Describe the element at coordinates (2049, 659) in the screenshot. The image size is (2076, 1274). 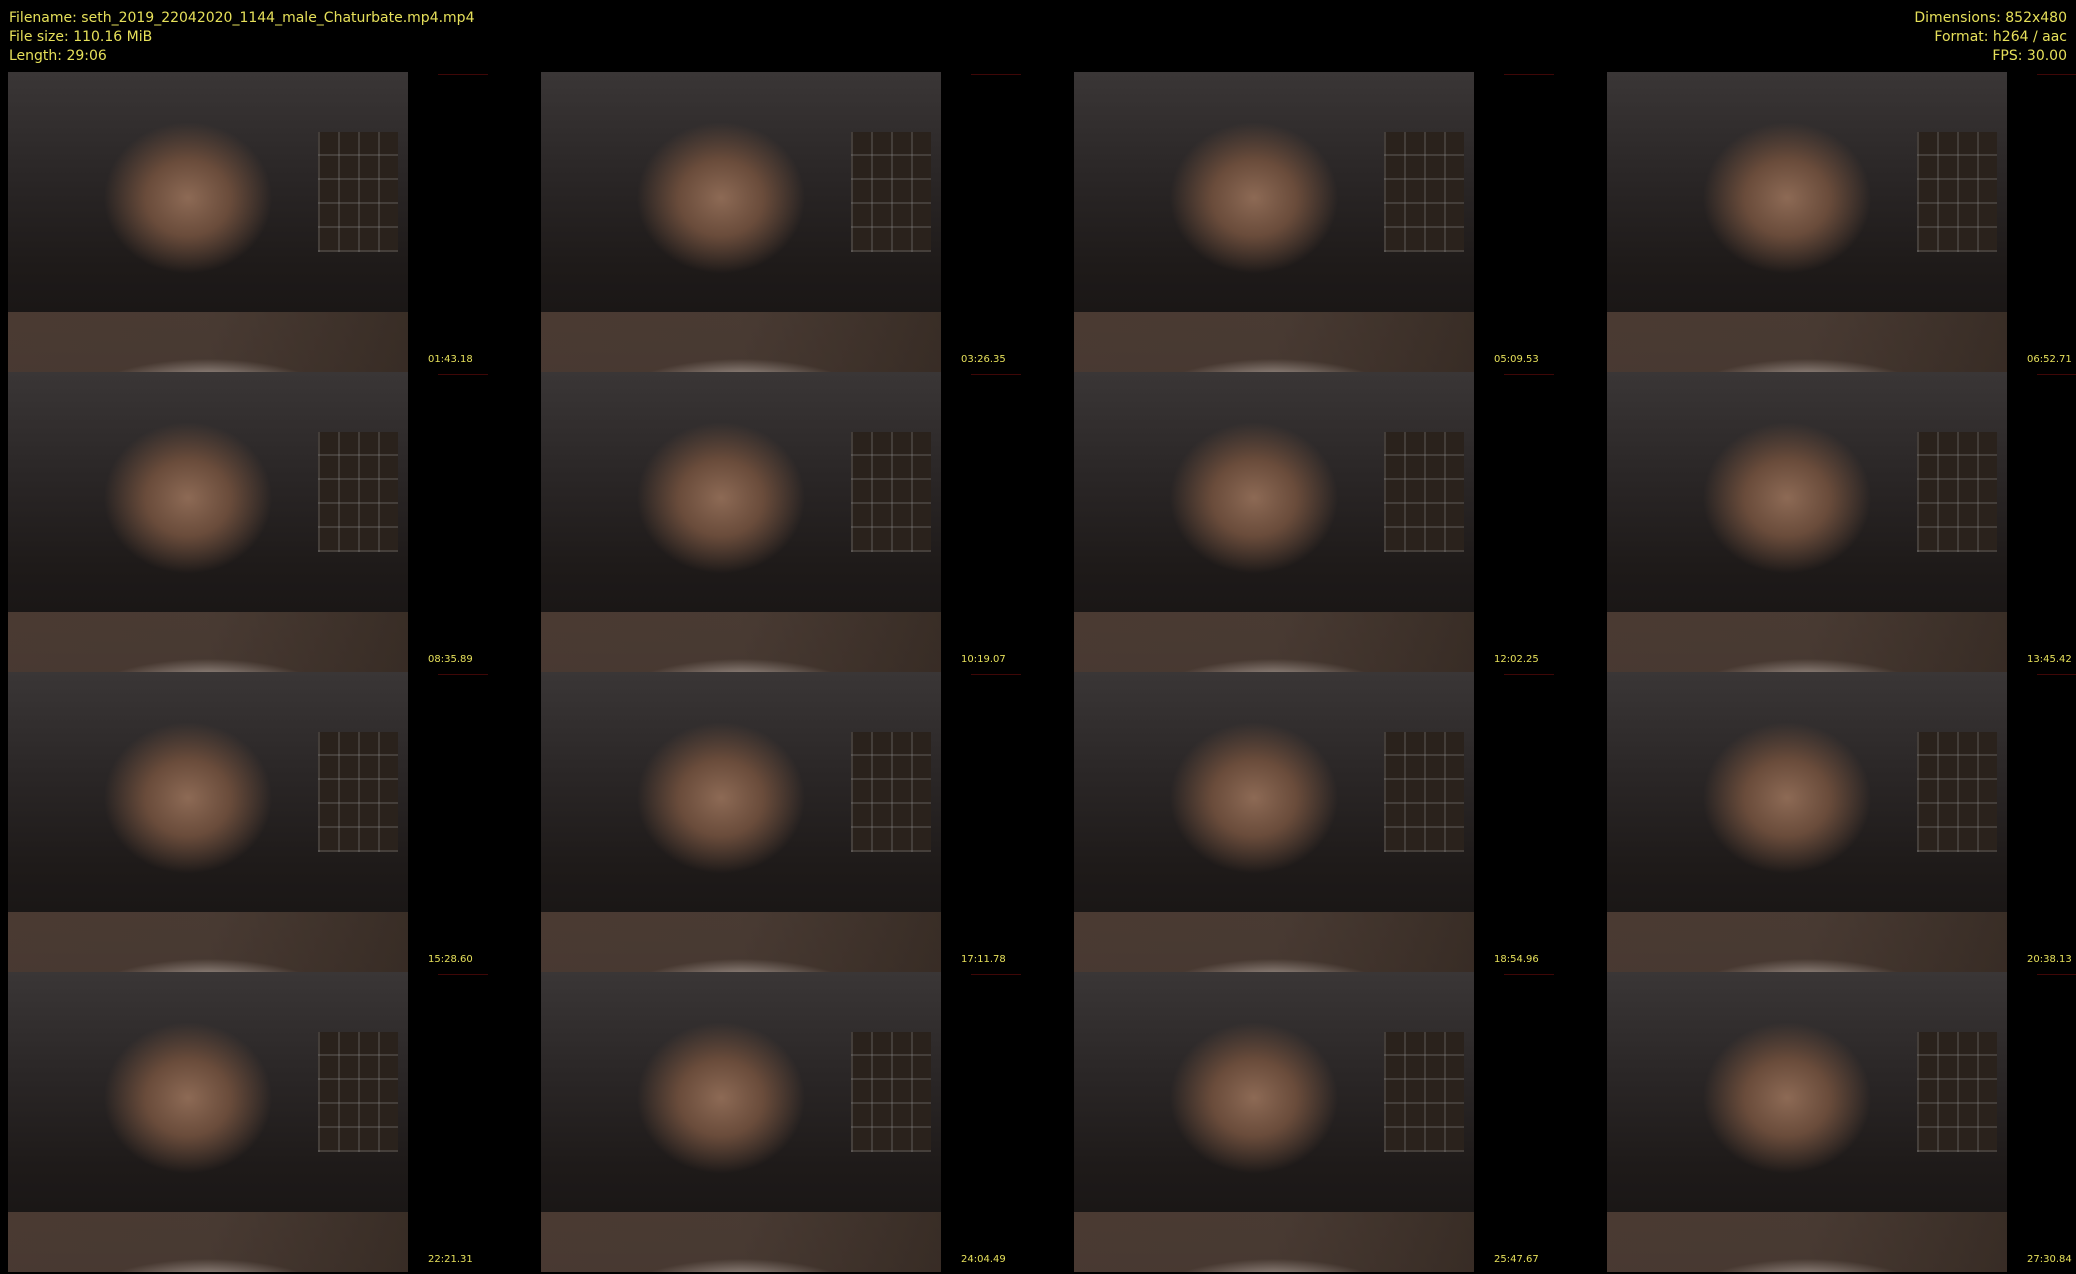
I see `thumbnail-timestamp: 13:45.42` at that location.